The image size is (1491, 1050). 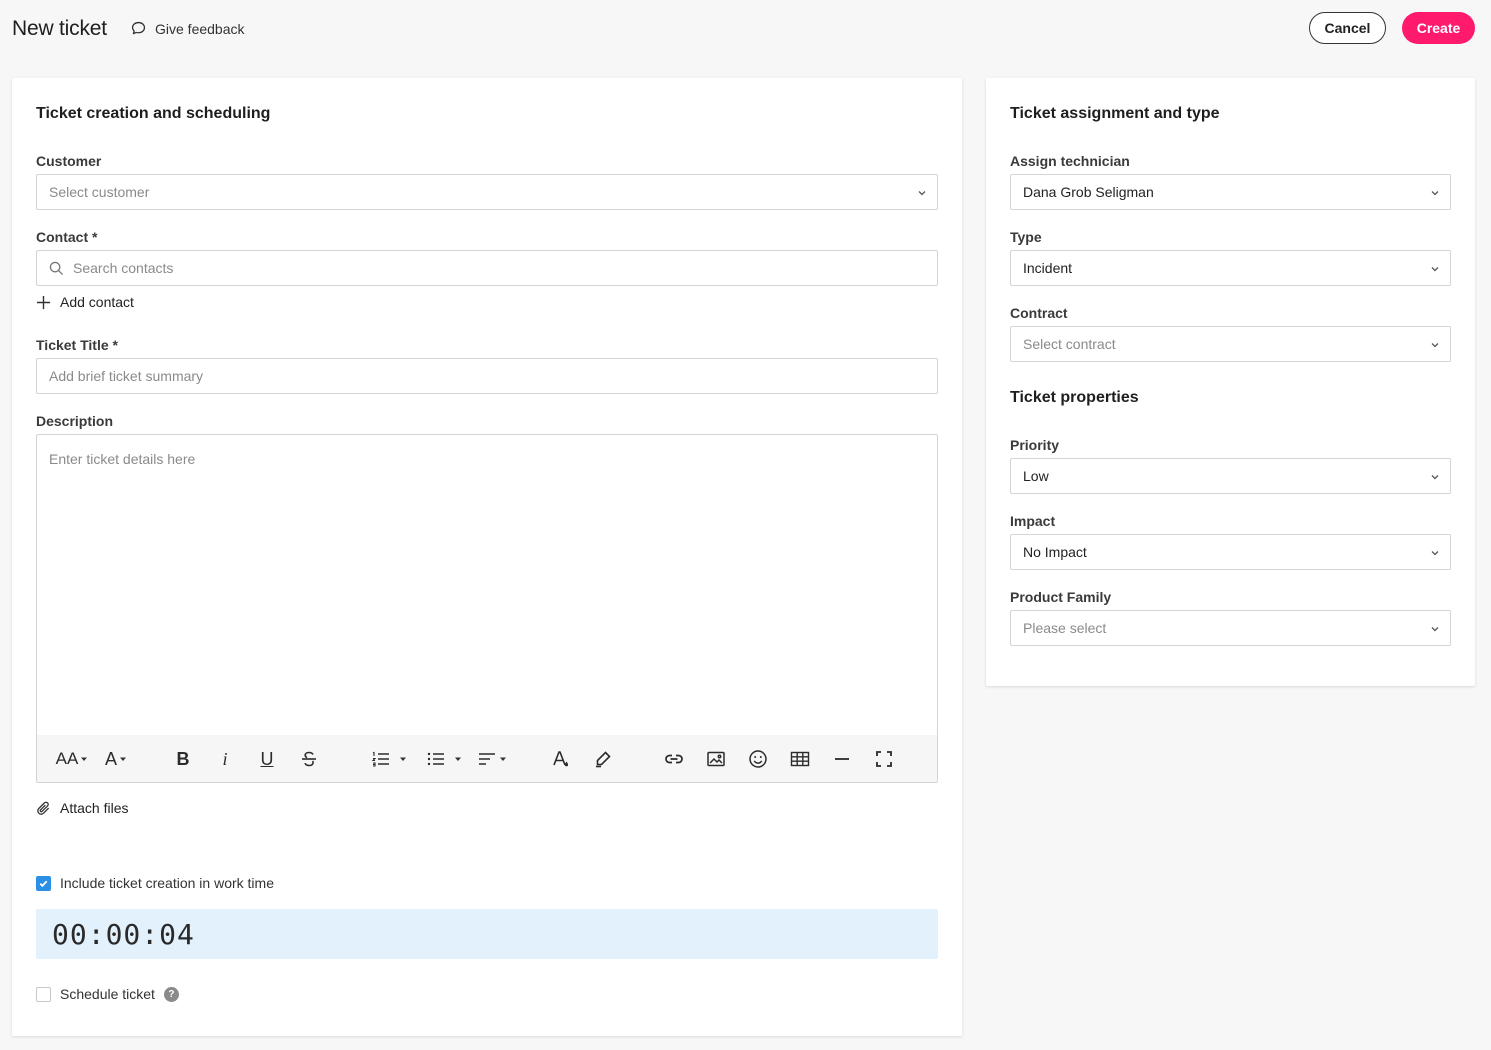 I want to click on emoji-button, so click(x=758, y=759).